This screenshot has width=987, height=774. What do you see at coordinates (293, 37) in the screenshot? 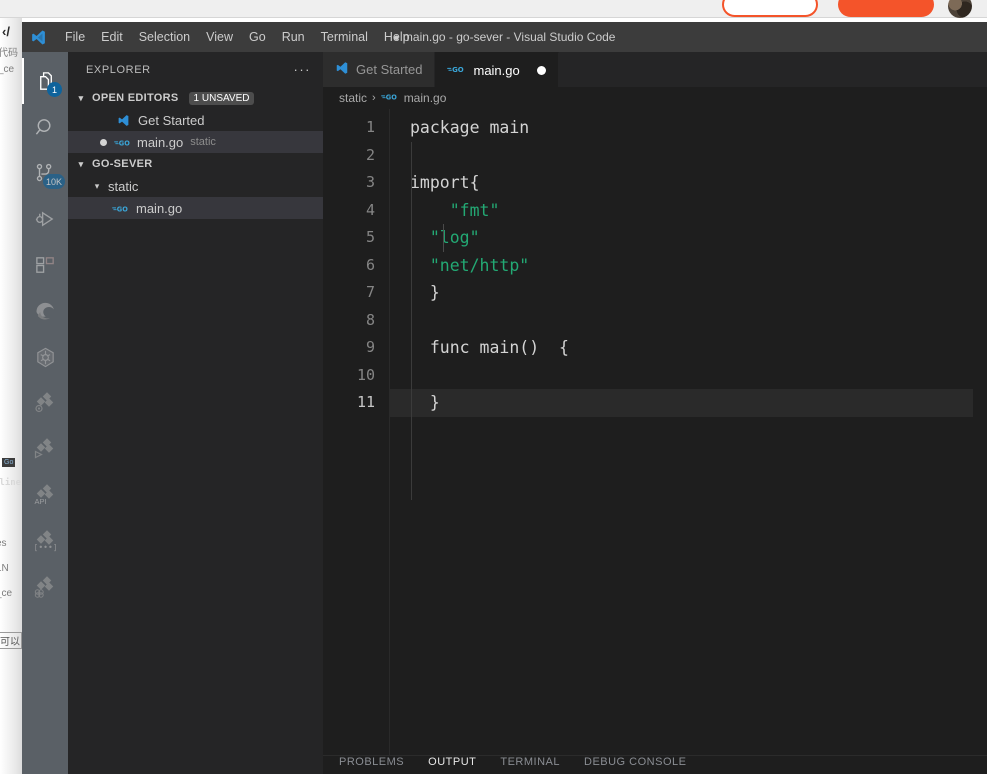
I see `menu-run: Run` at bounding box center [293, 37].